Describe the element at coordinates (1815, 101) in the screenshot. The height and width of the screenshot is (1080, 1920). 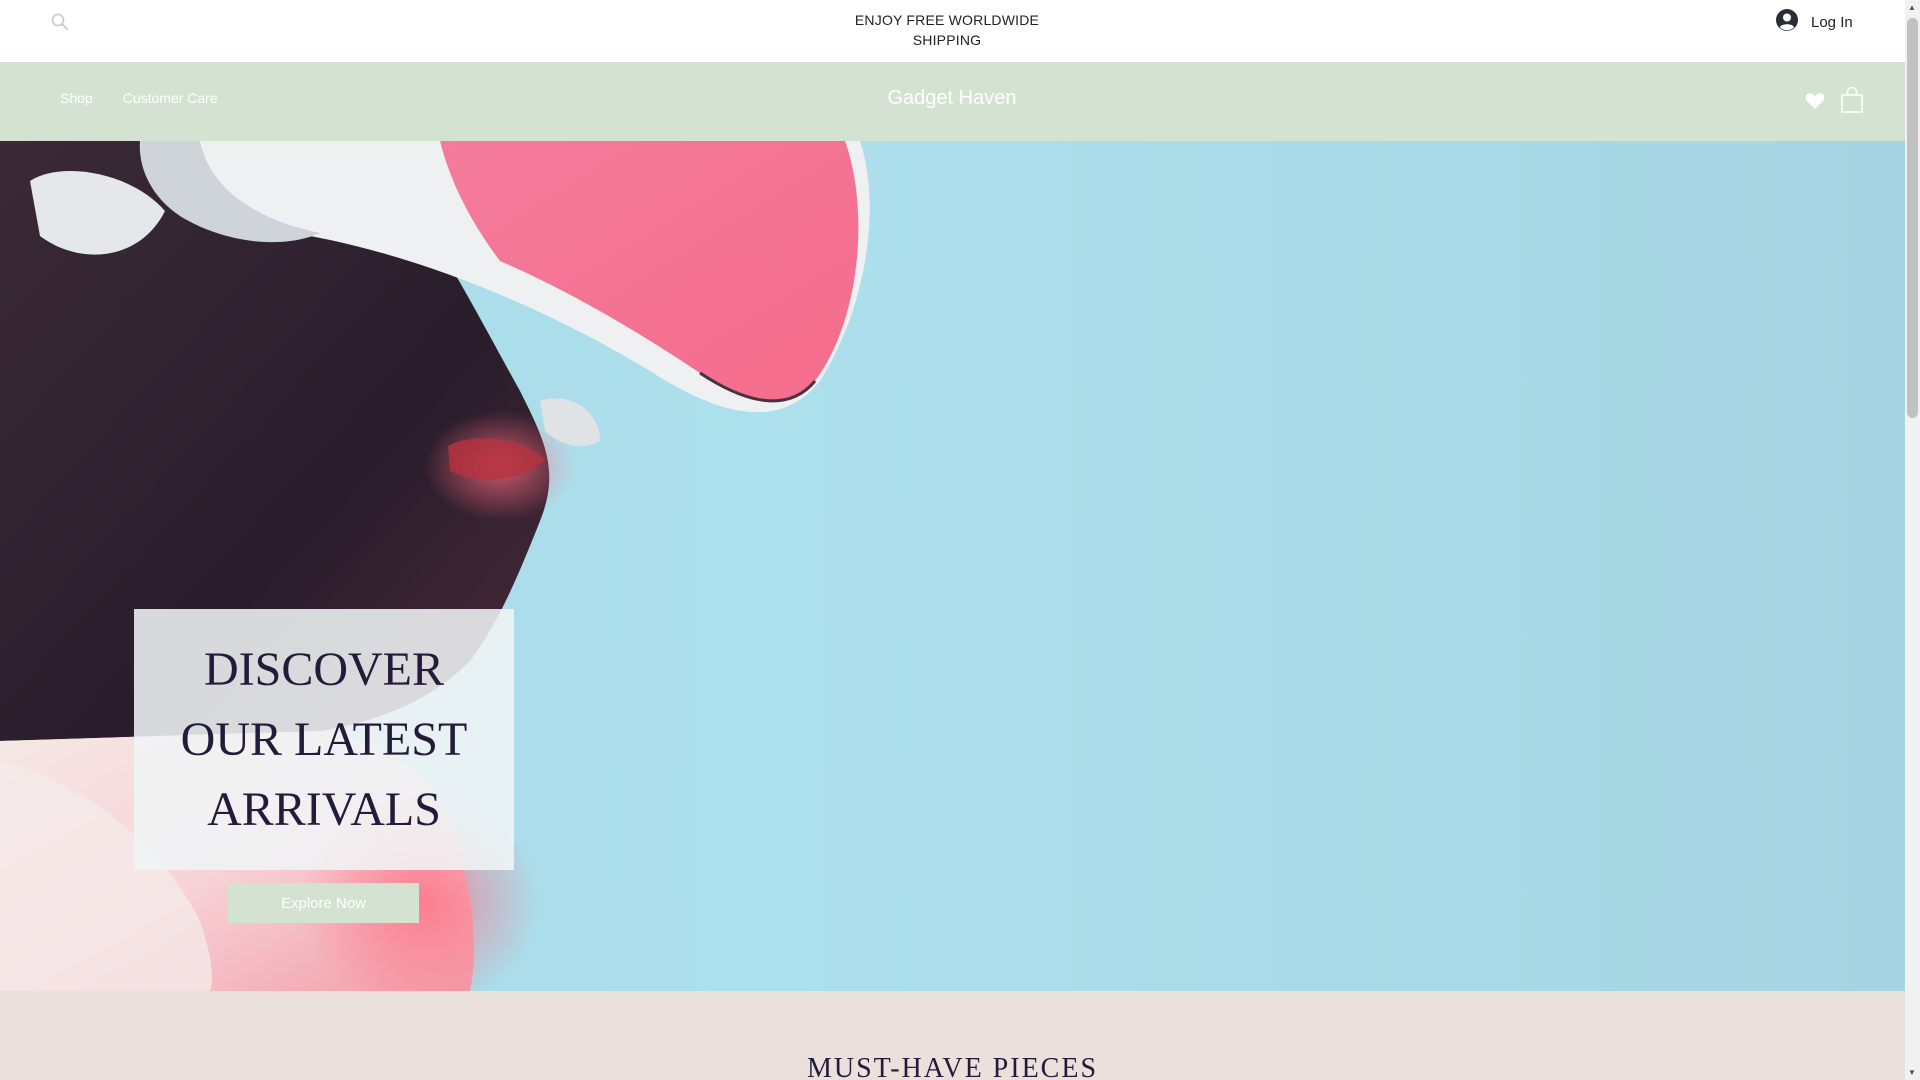
I see `heart-icon` at that location.